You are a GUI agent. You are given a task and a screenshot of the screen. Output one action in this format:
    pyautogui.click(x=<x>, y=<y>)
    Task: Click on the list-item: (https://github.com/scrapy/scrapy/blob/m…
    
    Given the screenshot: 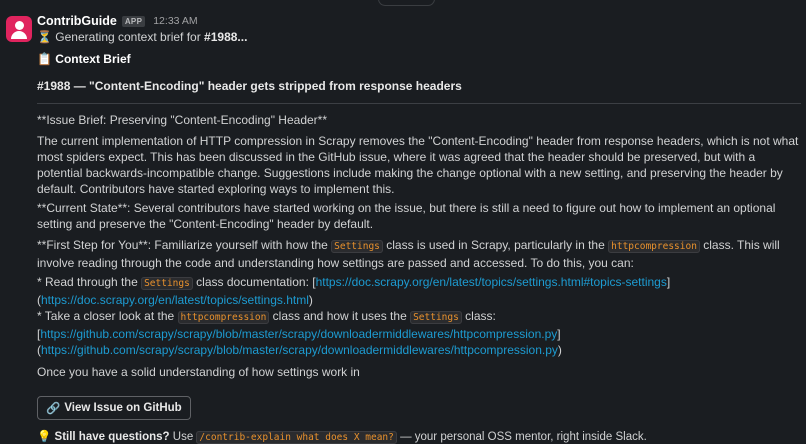 What is the action you would take?
    pyautogui.click(x=299, y=350)
    